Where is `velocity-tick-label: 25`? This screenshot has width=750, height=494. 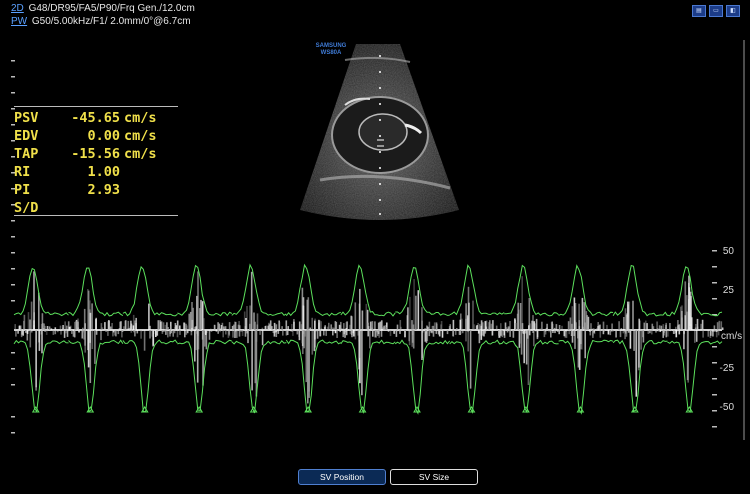
velocity-tick-label: 25 is located at coordinates (728, 290).